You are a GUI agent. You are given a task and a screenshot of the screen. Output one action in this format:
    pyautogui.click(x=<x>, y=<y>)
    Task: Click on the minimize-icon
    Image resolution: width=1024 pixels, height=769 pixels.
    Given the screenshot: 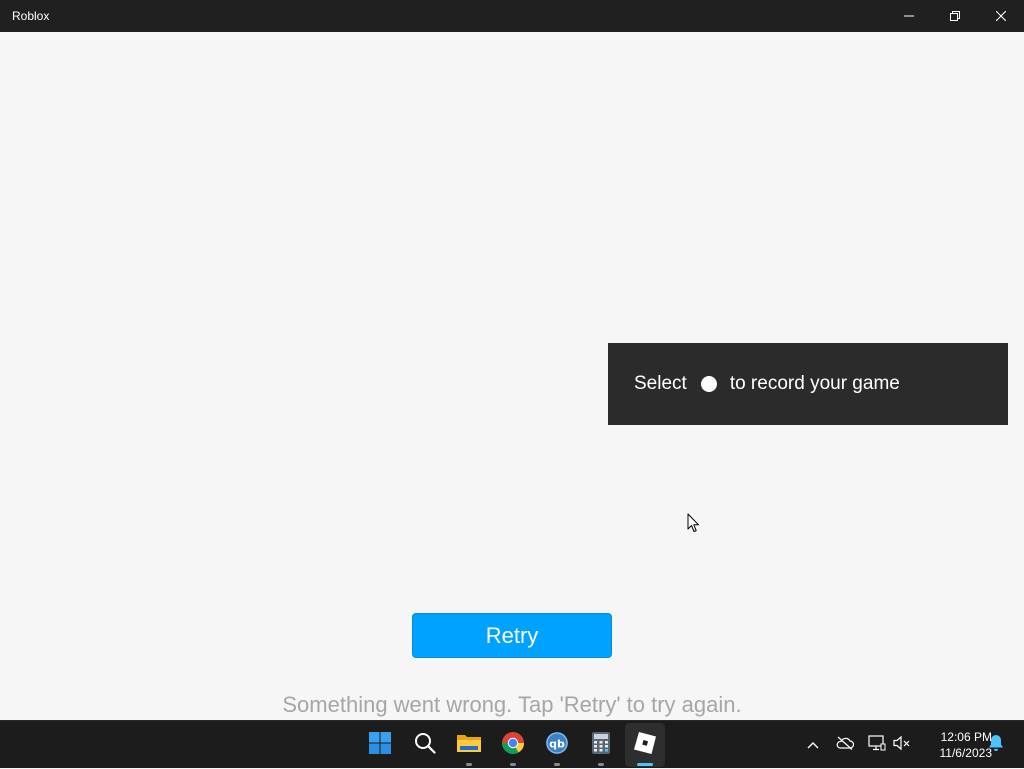 What is the action you would take?
    pyautogui.click(x=909, y=16)
    